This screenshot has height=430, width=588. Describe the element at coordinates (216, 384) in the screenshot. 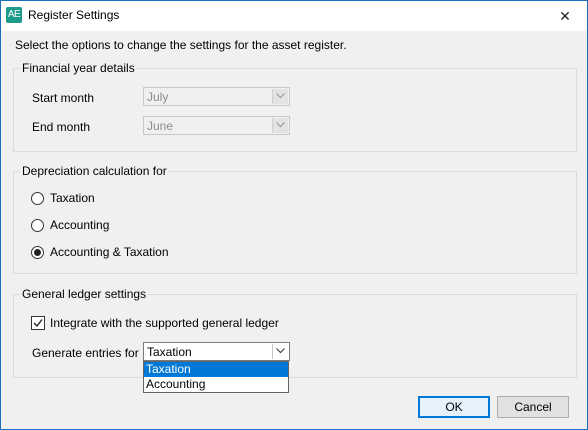

I see `dropdown-option-accounting: Accounting` at that location.